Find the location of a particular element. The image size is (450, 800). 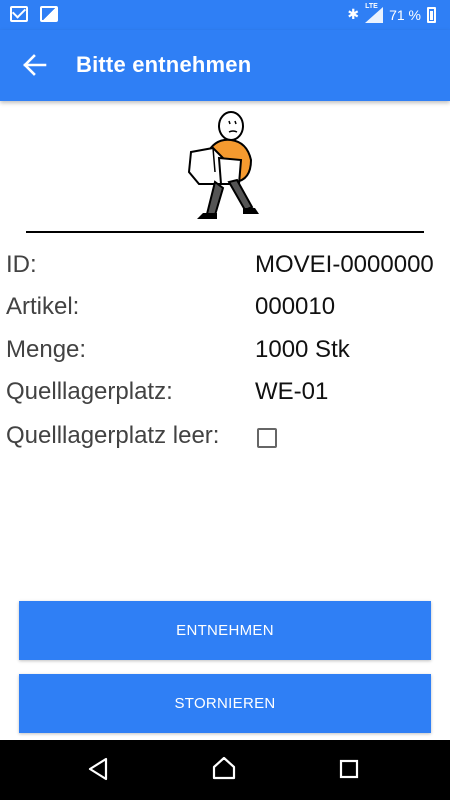

lte-signal-icon: LTE is located at coordinates (374, 13).